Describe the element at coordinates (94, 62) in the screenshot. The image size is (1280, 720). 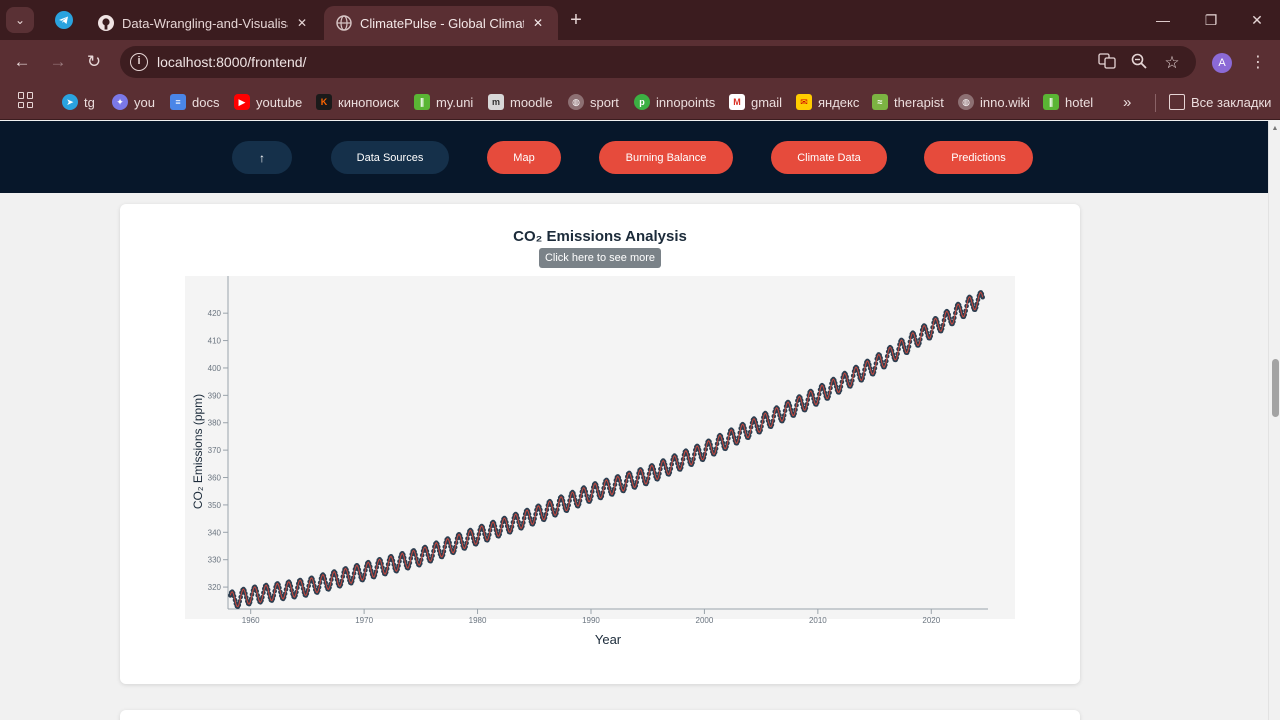
I see `reload-icon: ↻` at that location.